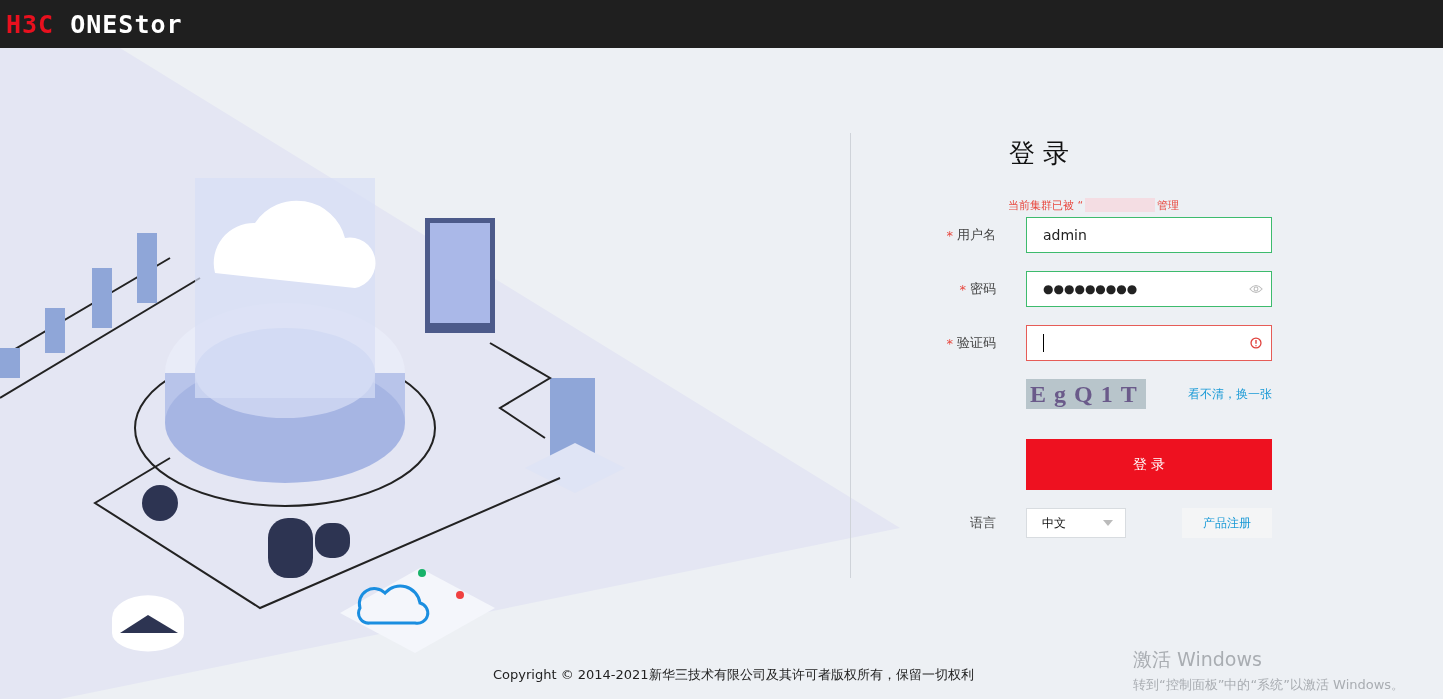 The height and width of the screenshot is (699, 1443). What do you see at coordinates (1149, 289) in the screenshot?
I see `input-field: ●●●●●●●●●` at bounding box center [1149, 289].